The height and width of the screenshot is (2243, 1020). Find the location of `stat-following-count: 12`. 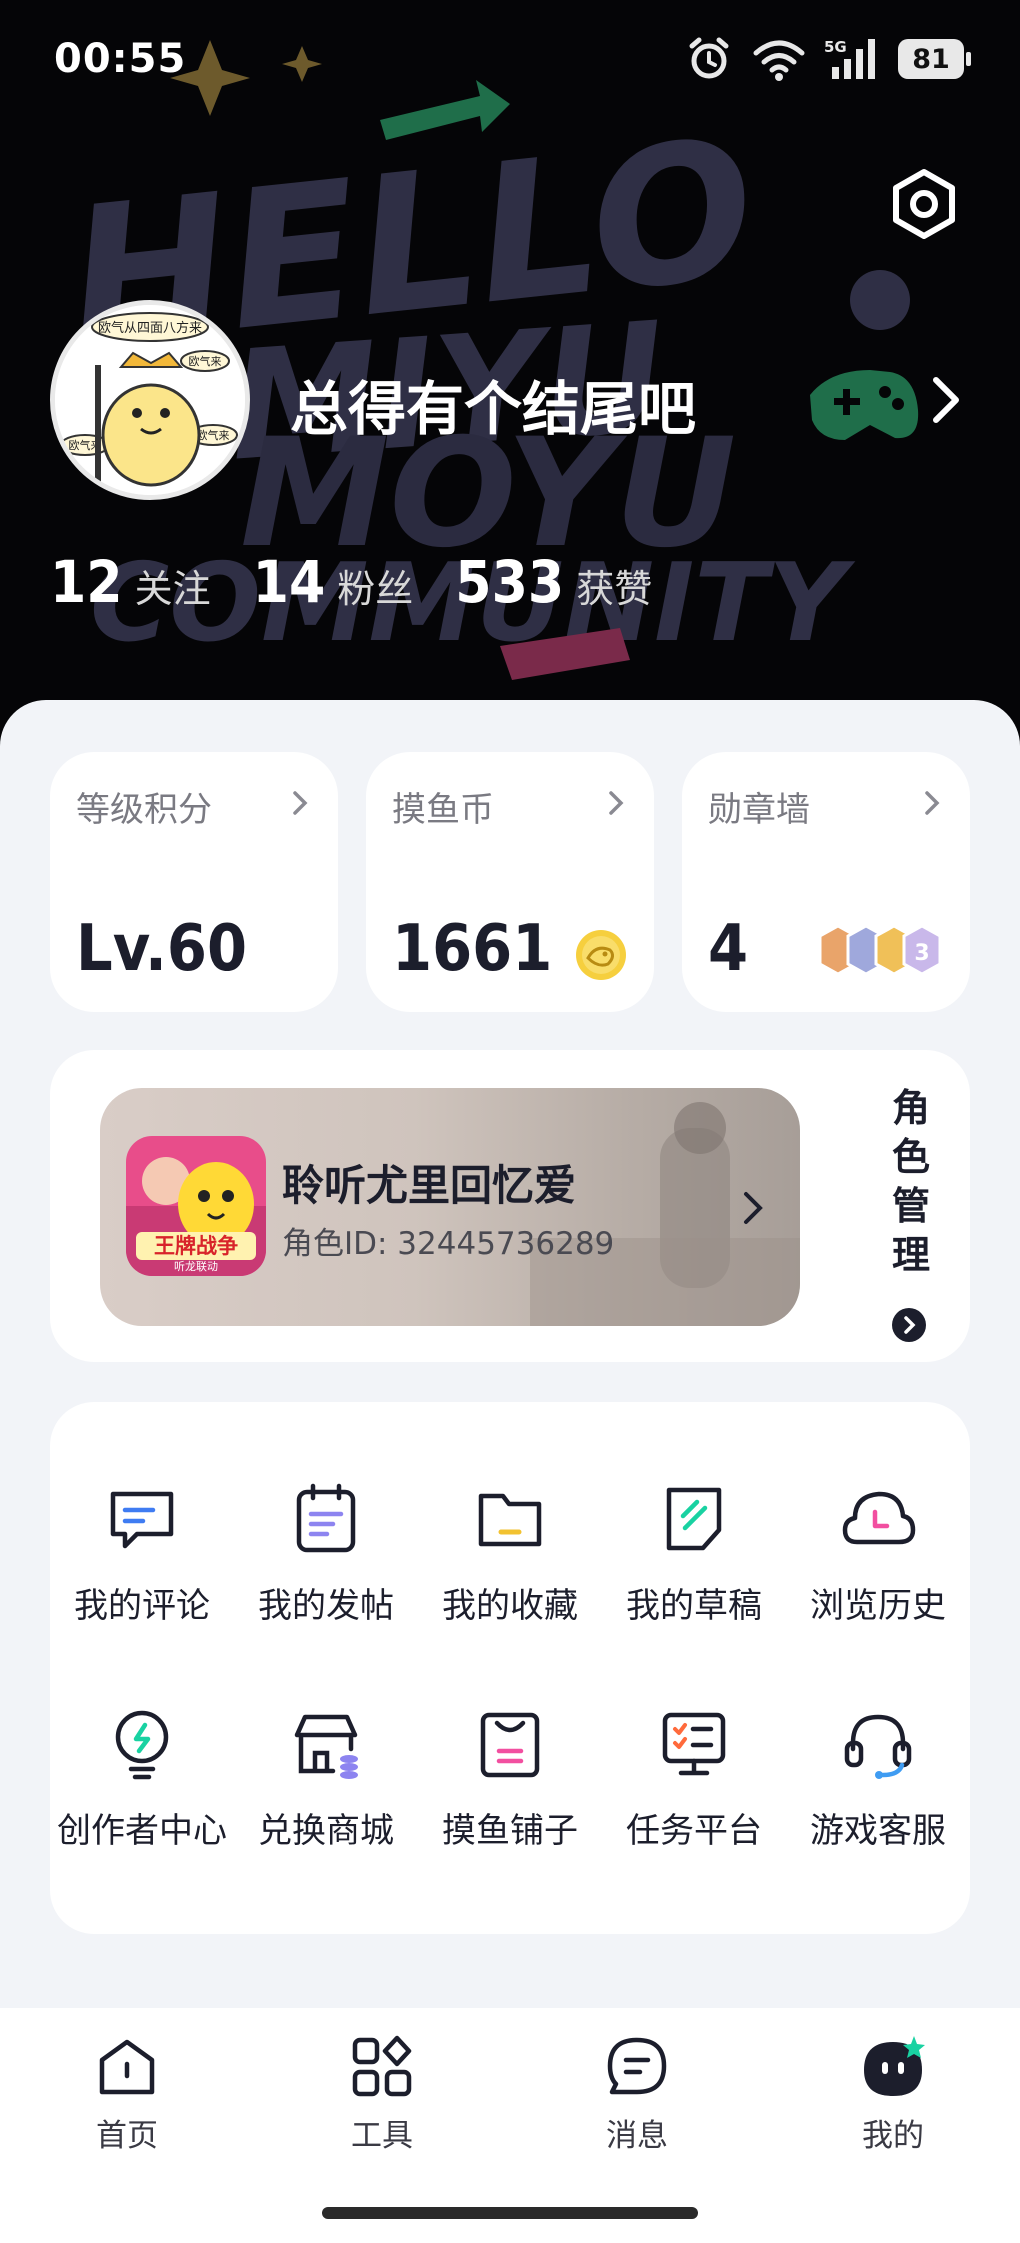

stat-following-count: 12 is located at coordinates (86, 582).